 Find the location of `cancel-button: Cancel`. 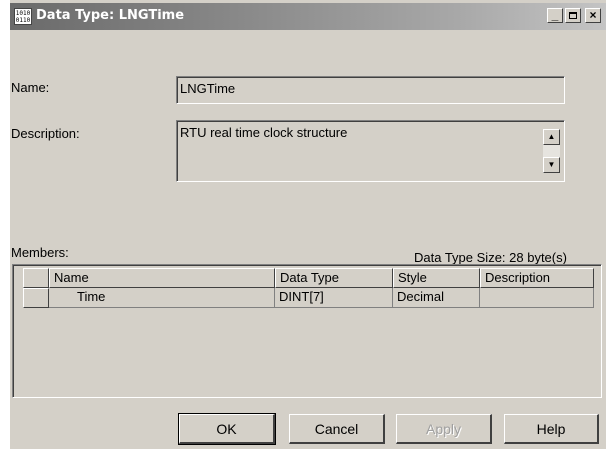

cancel-button: Cancel is located at coordinates (337, 429).